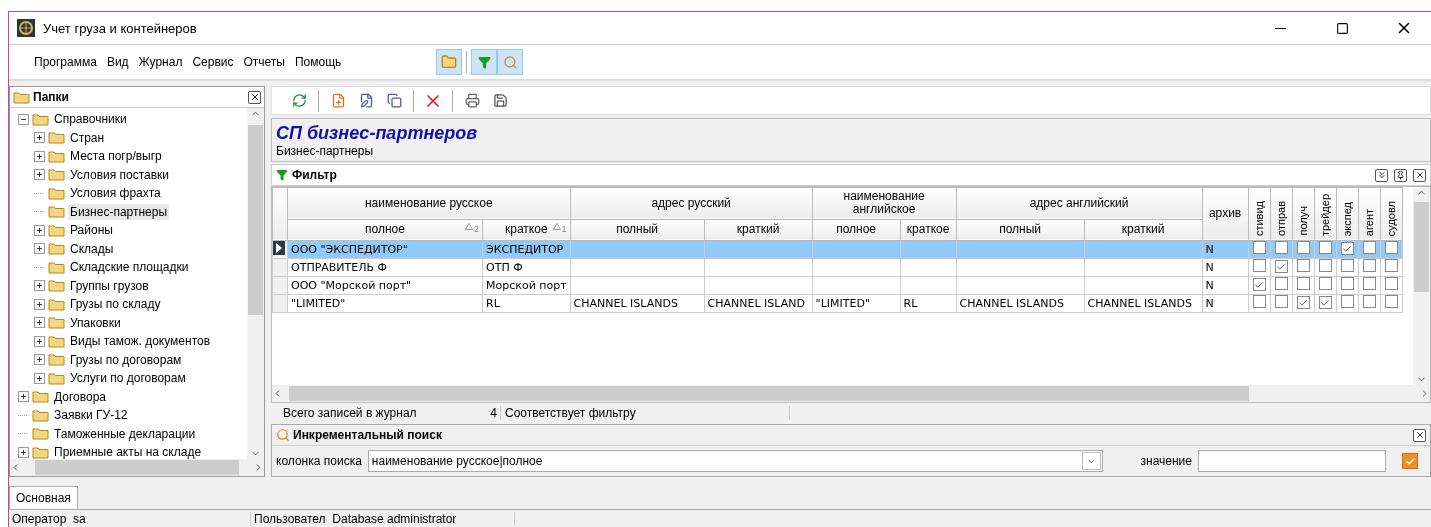 This screenshot has height=527, width=1431. Describe the element at coordinates (116, 156) in the screenshot. I see `tree-item: Места погр/выгр` at that location.